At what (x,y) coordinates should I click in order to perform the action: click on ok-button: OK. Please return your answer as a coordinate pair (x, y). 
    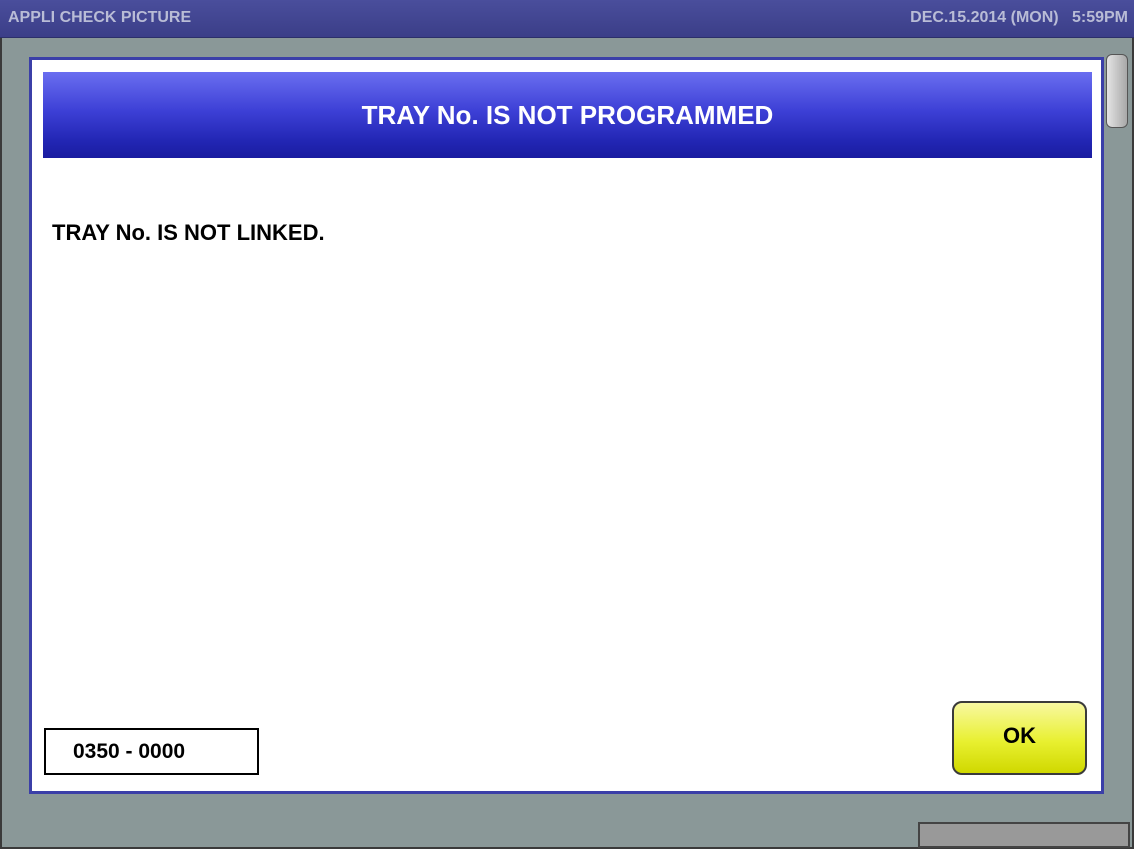
    Looking at the image, I should click on (1019, 738).